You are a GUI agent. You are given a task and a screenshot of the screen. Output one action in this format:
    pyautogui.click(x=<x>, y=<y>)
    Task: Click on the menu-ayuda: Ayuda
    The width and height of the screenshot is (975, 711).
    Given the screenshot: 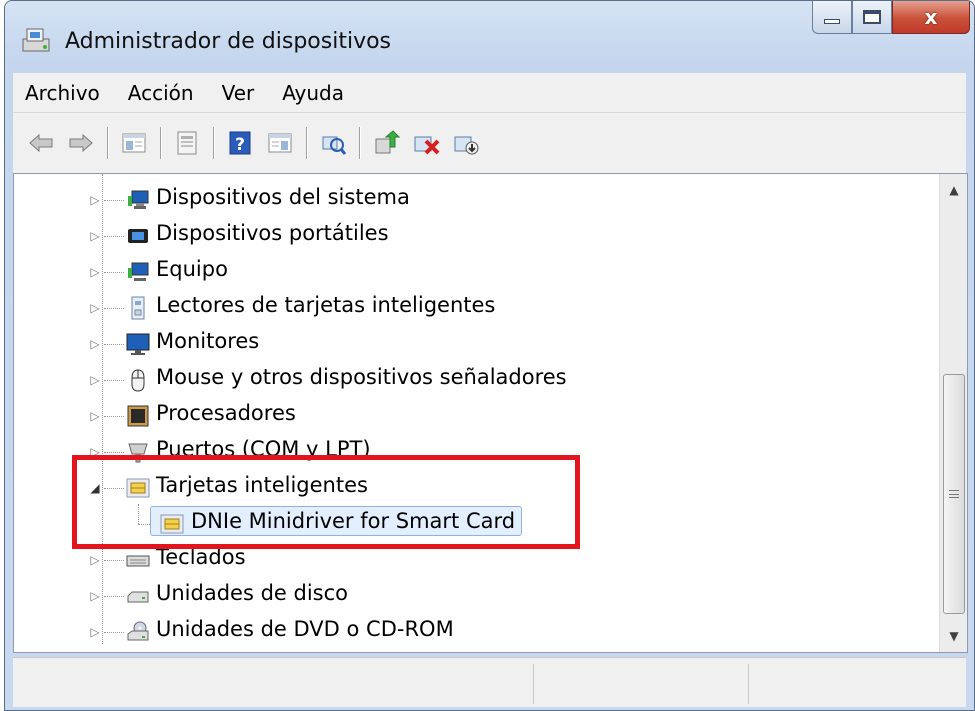 What is the action you would take?
    pyautogui.click(x=315, y=93)
    